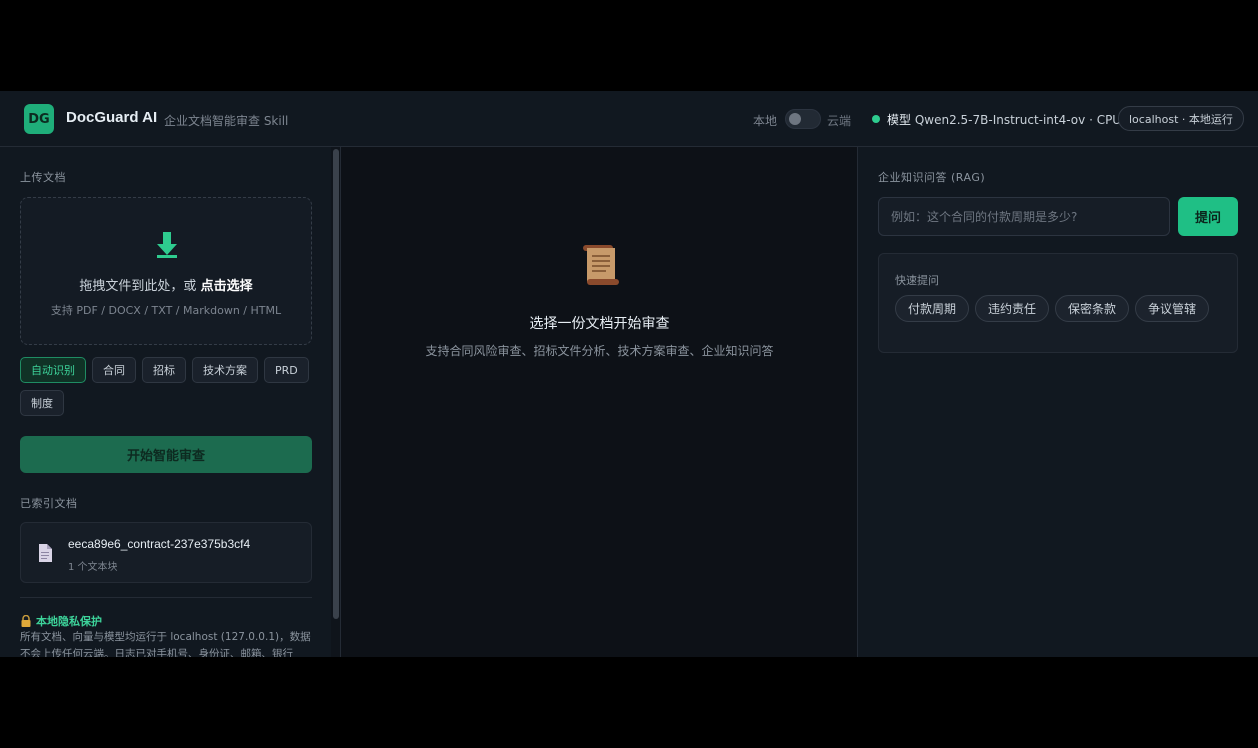 This screenshot has width=1258, height=748. I want to click on quick-question-confidentiality: 保密条款, so click(1092, 308).